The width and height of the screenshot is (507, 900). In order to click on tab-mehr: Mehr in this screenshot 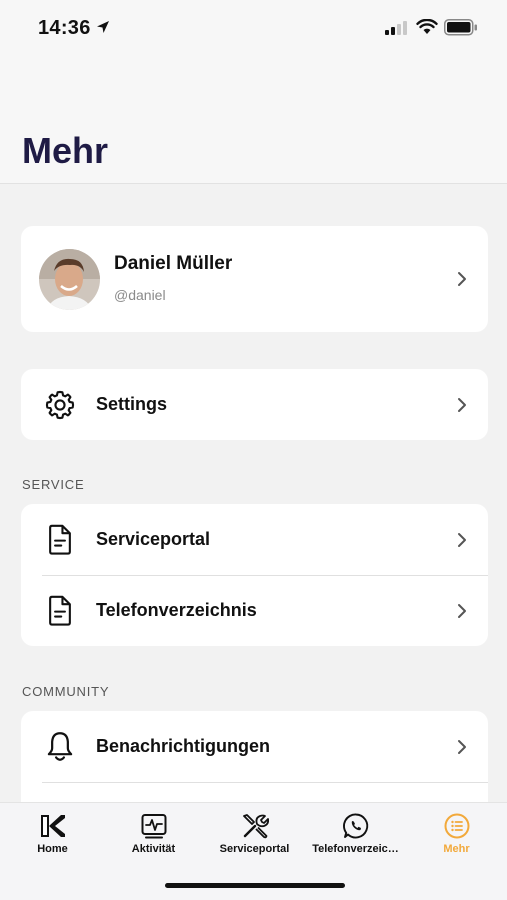, I will do `click(456, 833)`.